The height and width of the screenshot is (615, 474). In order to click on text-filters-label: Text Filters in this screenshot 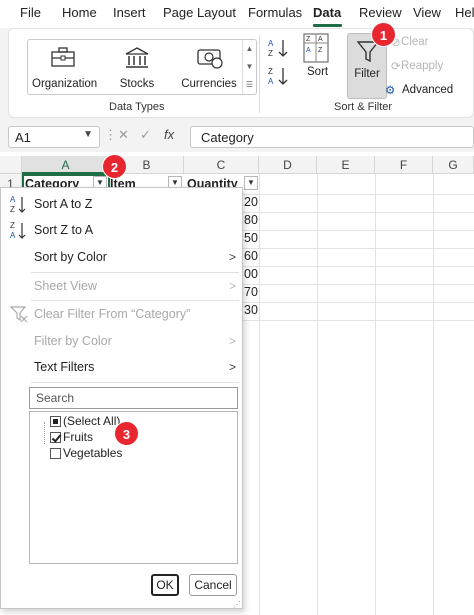, I will do `click(64, 367)`.